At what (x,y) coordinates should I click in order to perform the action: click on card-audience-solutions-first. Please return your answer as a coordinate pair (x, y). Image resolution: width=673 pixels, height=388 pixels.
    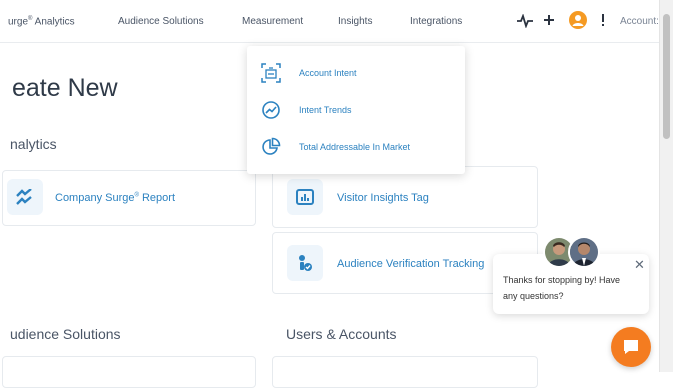
    Looking at the image, I should click on (129, 372).